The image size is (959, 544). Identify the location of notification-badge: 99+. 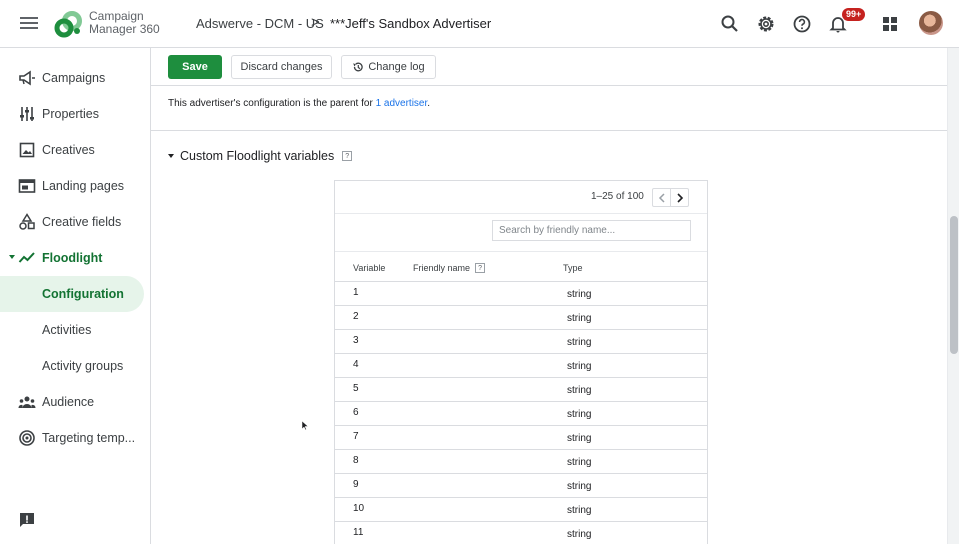
(854, 14).